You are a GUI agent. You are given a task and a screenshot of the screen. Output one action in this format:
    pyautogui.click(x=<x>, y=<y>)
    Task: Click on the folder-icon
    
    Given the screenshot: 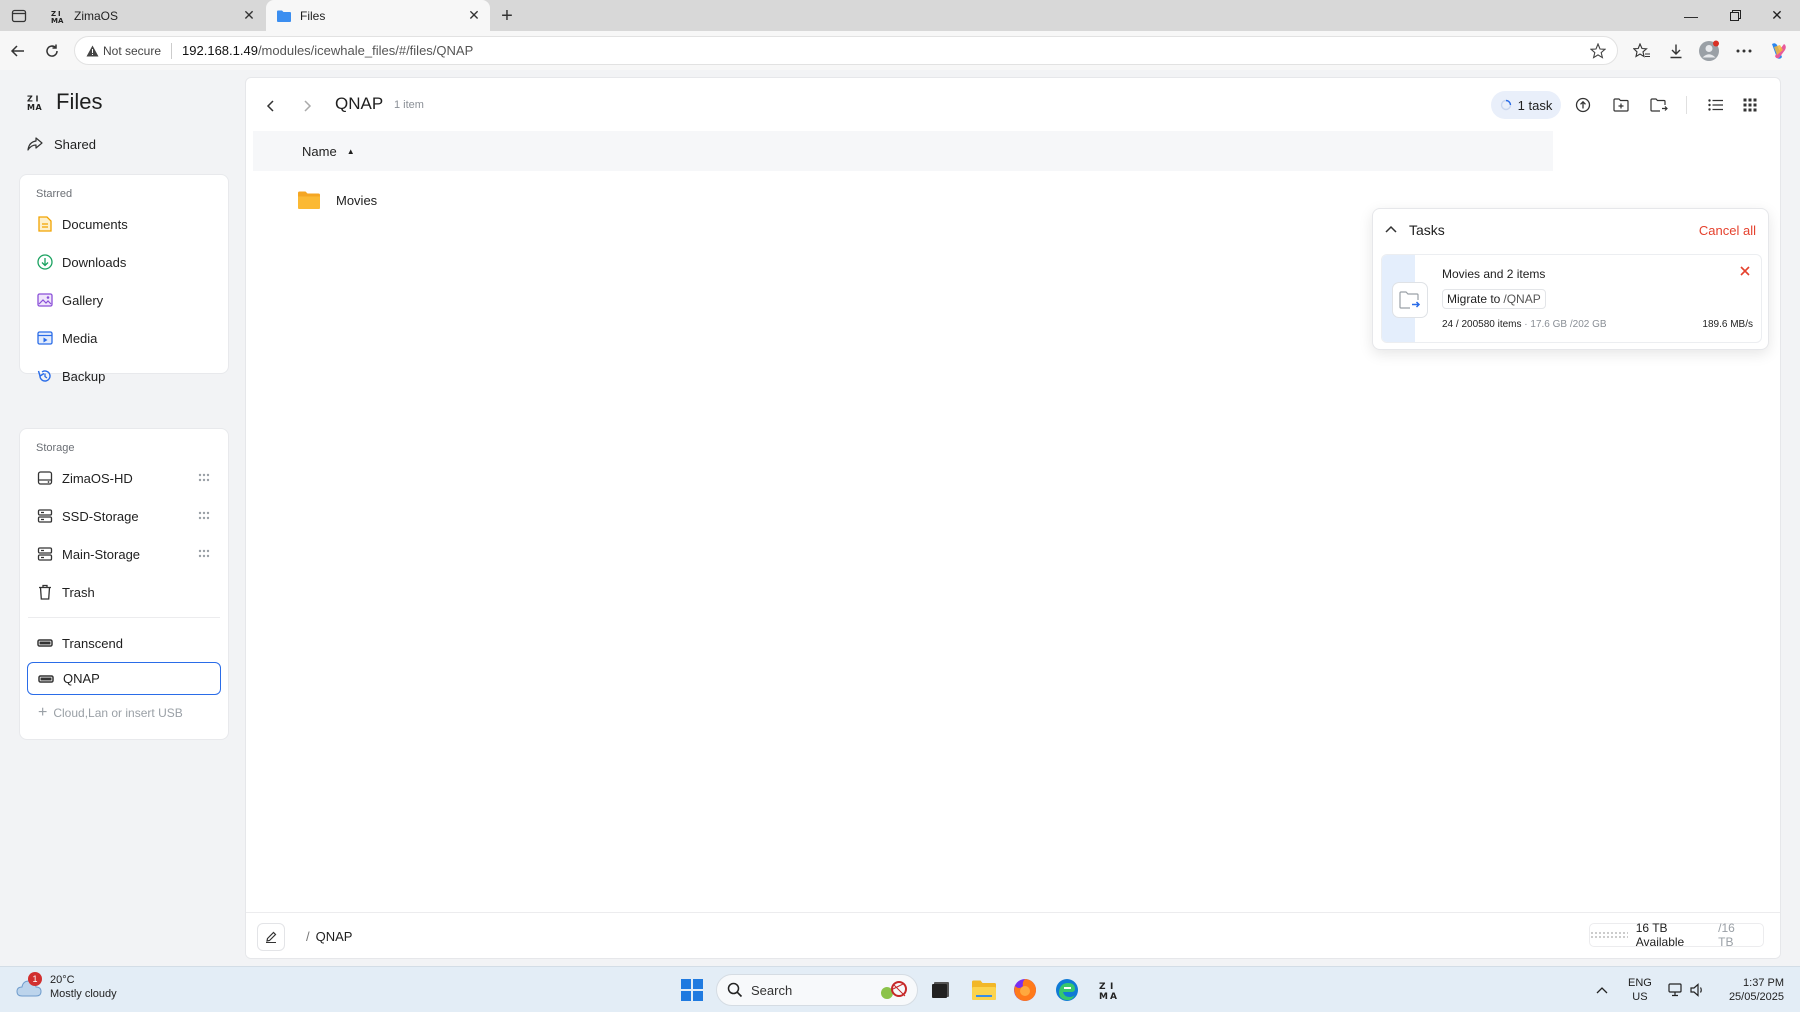 What is the action you would take?
    pyautogui.click(x=309, y=200)
    